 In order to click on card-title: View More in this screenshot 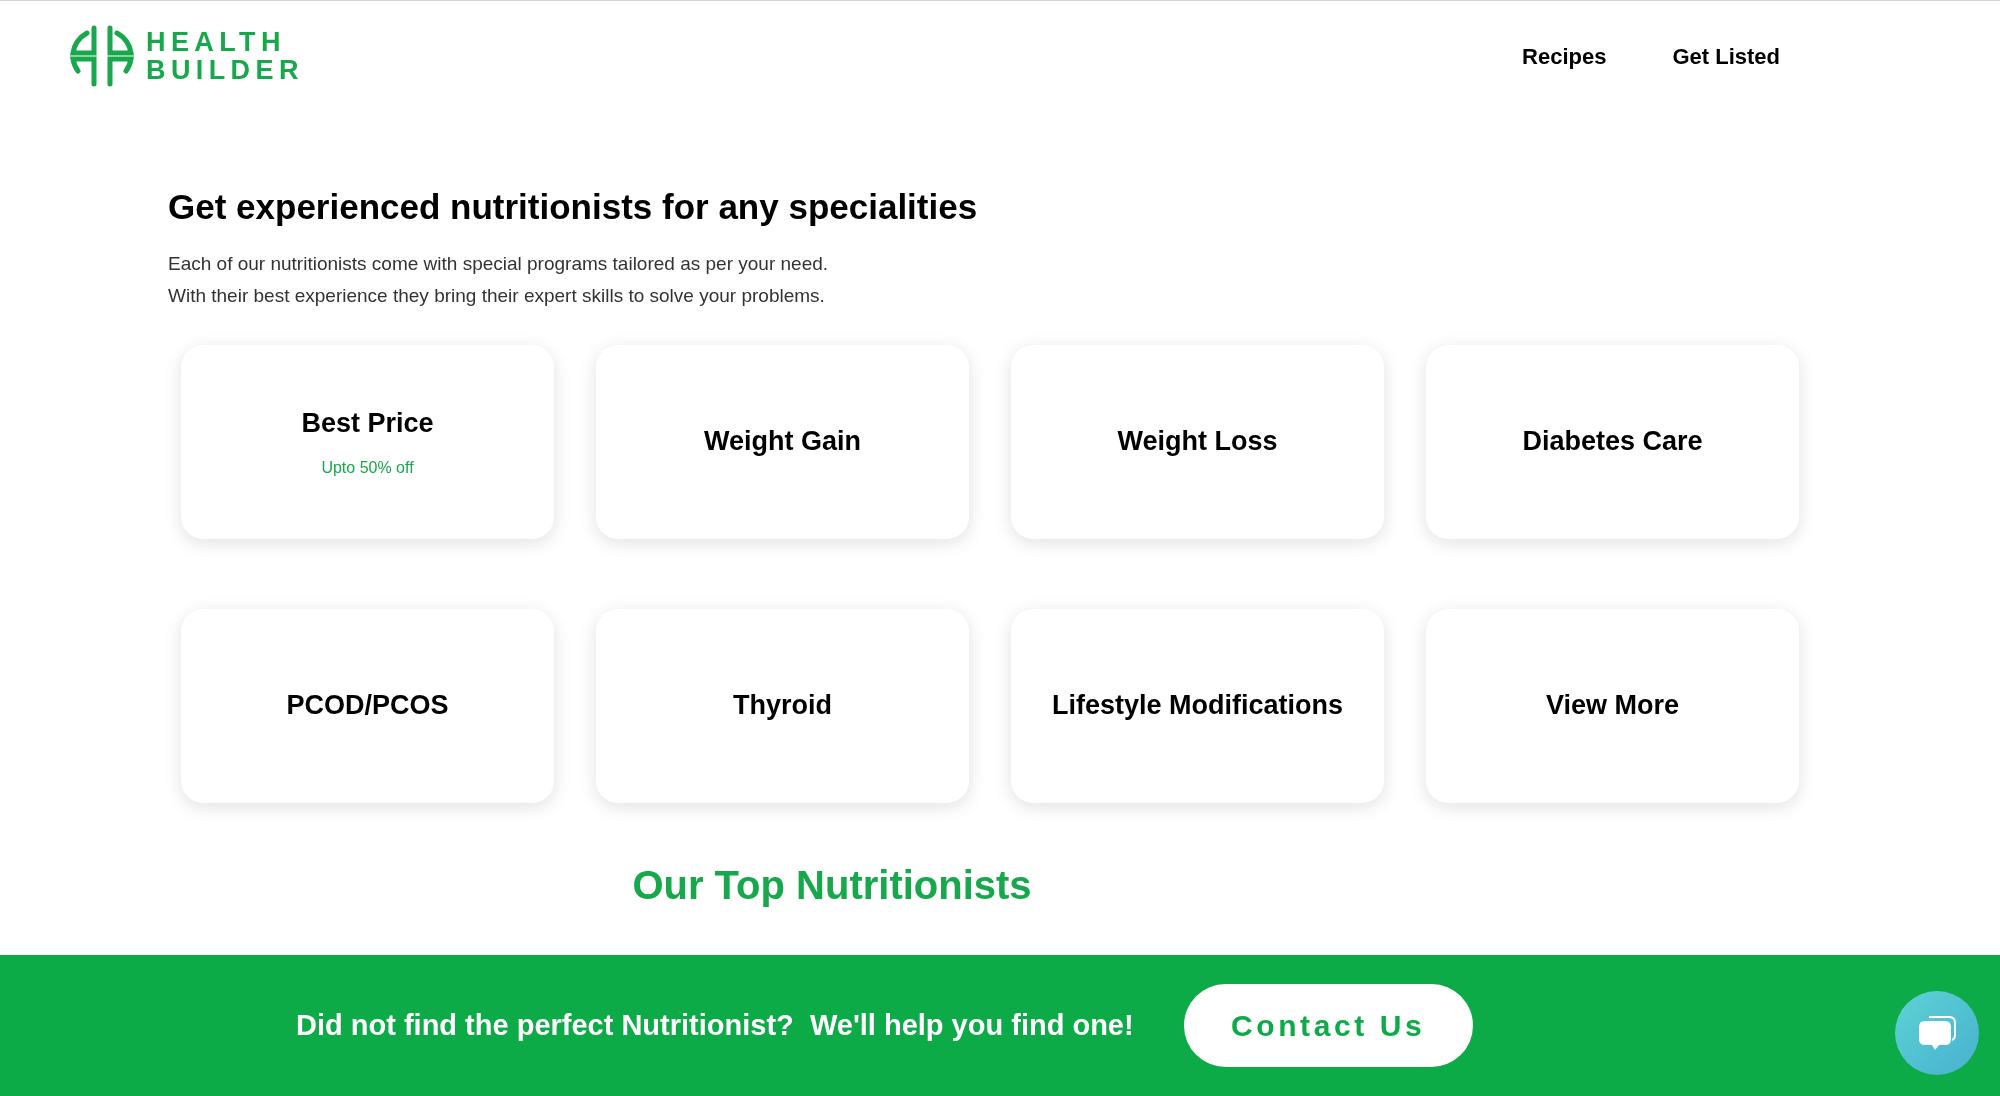, I will do `click(1612, 706)`.